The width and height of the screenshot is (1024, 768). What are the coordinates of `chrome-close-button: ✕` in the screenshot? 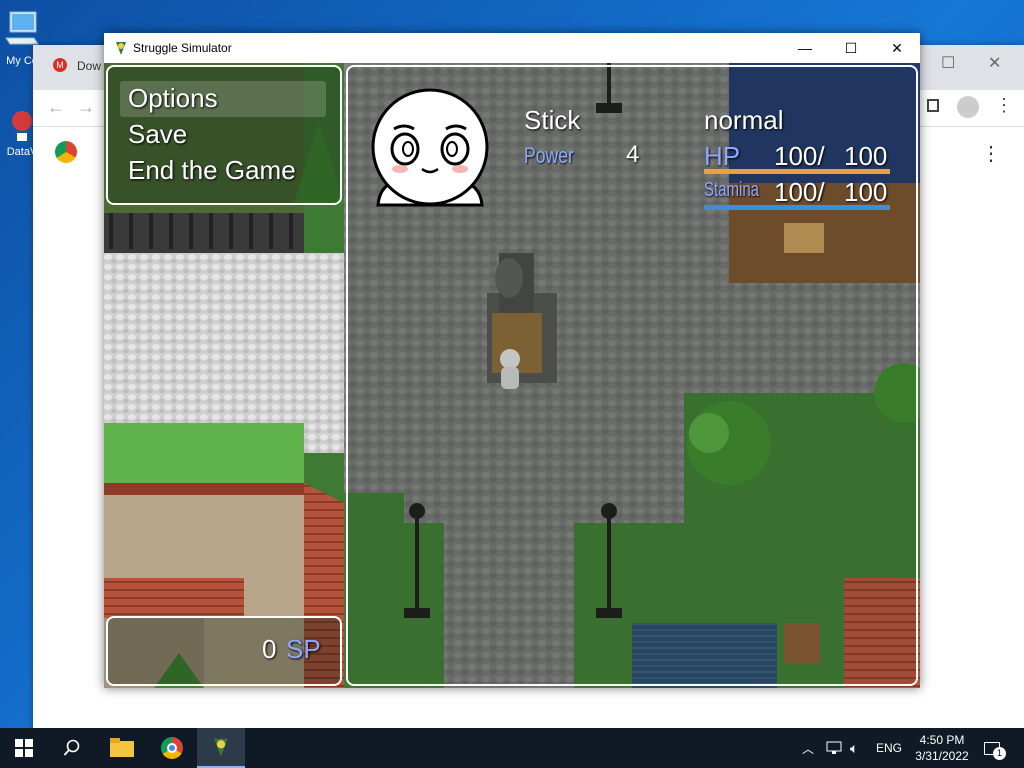 It's located at (994, 63).